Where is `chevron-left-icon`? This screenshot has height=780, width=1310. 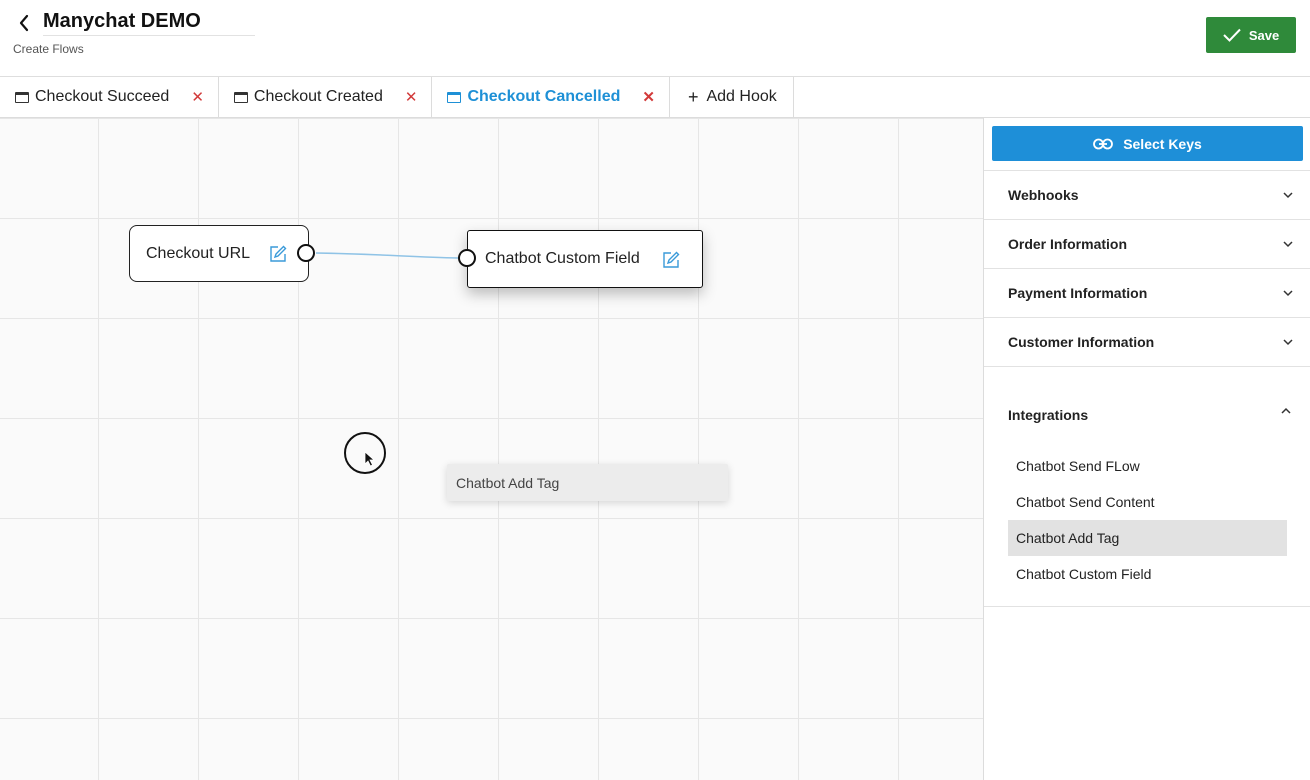 chevron-left-icon is located at coordinates (24, 23).